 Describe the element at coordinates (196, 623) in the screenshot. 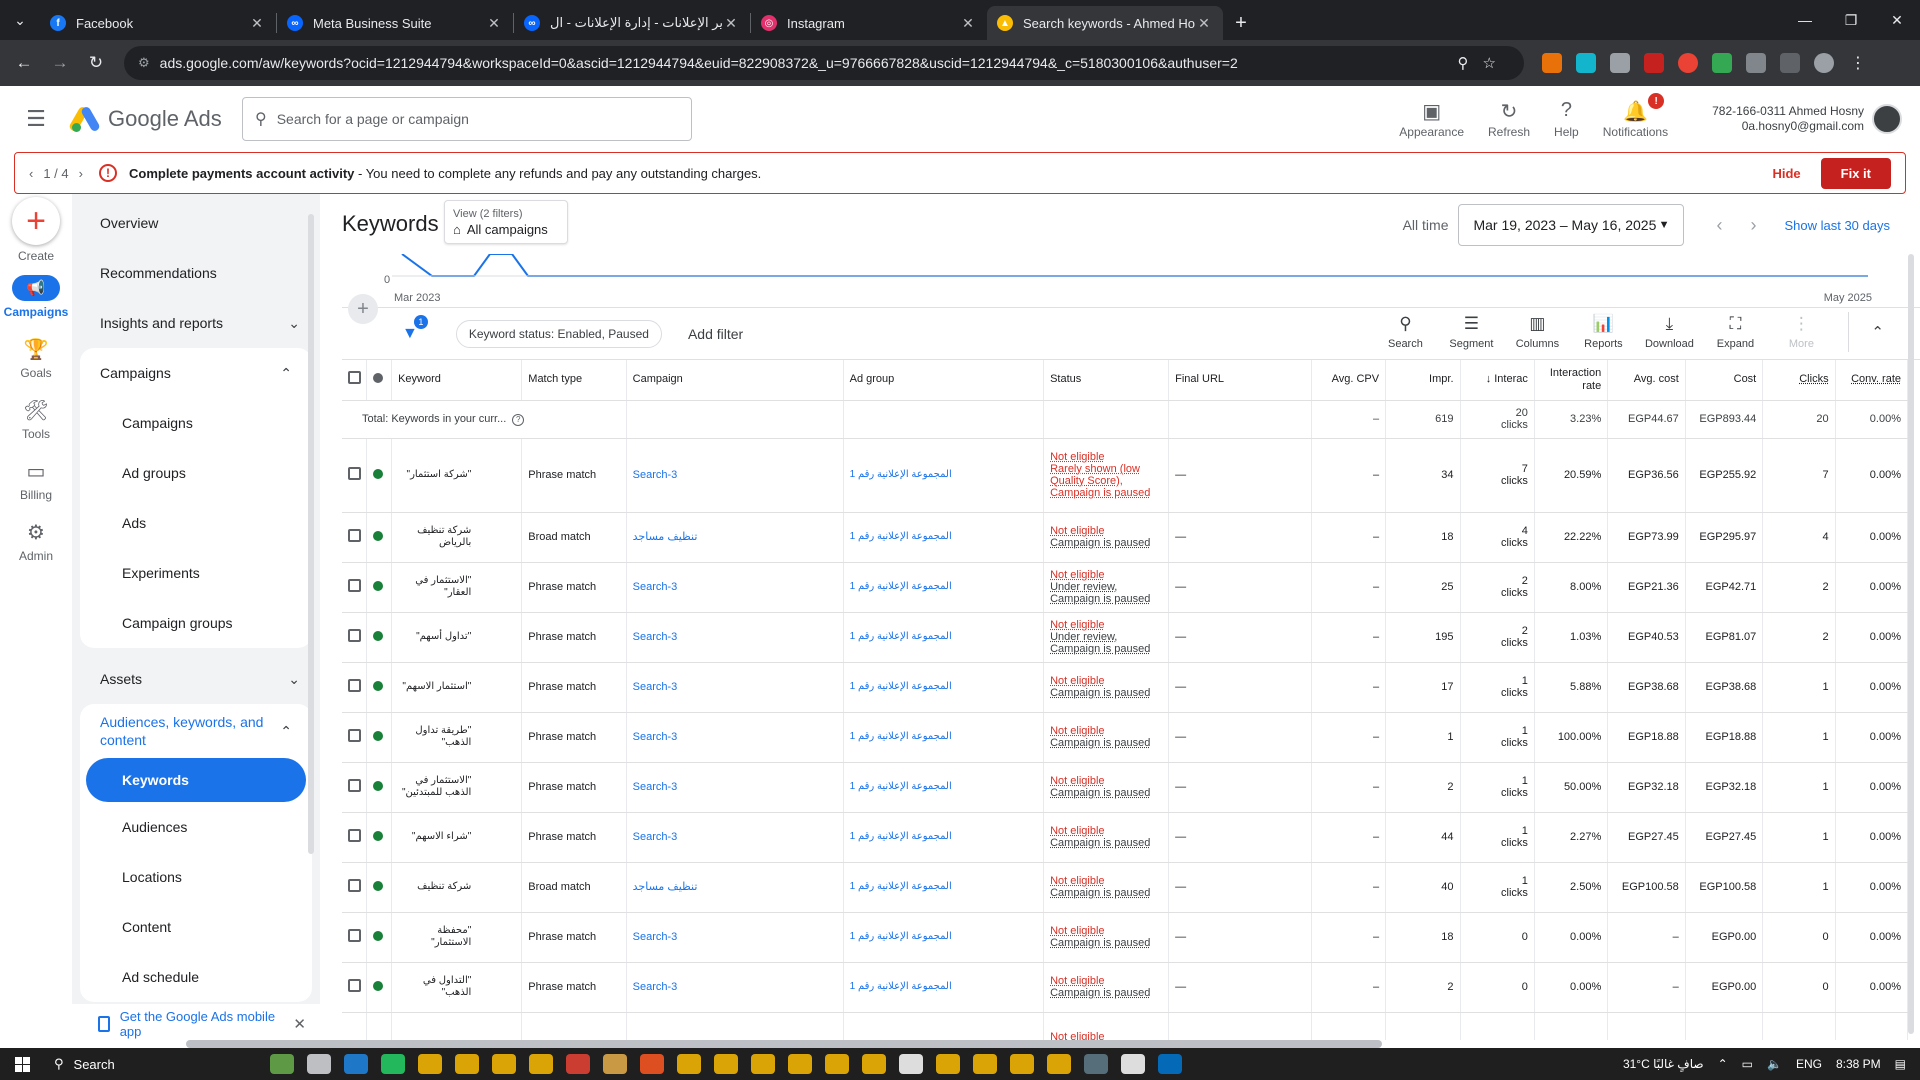

I see `nav-campaign-groups: Campaign groups` at that location.